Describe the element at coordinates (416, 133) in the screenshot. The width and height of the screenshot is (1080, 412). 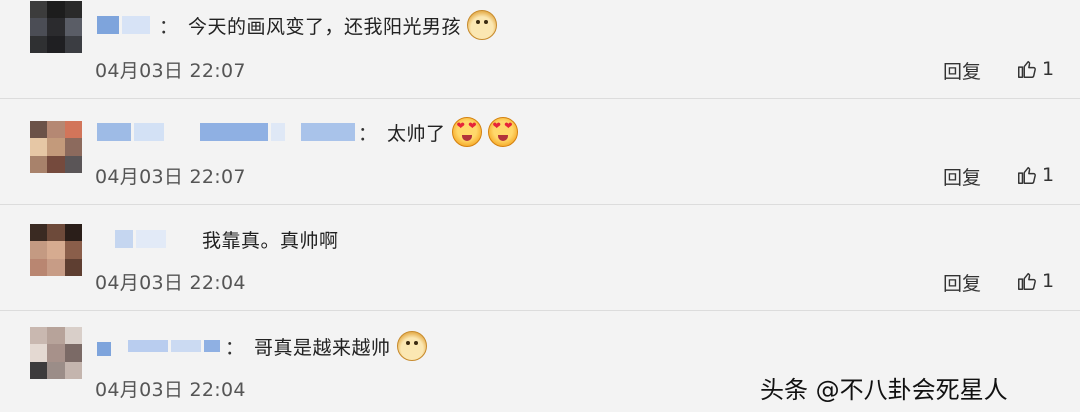
I see `comment-text: 太帅了` at that location.